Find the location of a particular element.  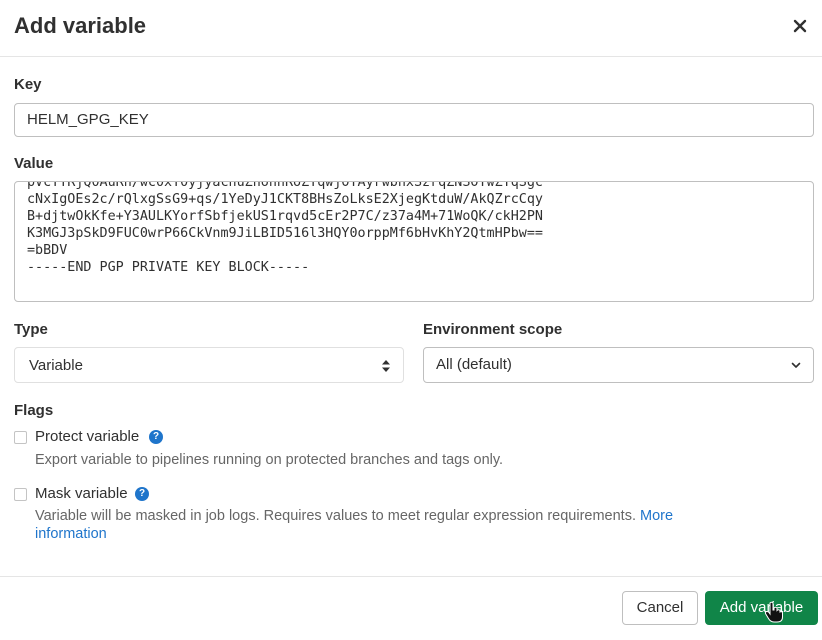

mask-variable-label: Mask variable is located at coordinates (81, 493).